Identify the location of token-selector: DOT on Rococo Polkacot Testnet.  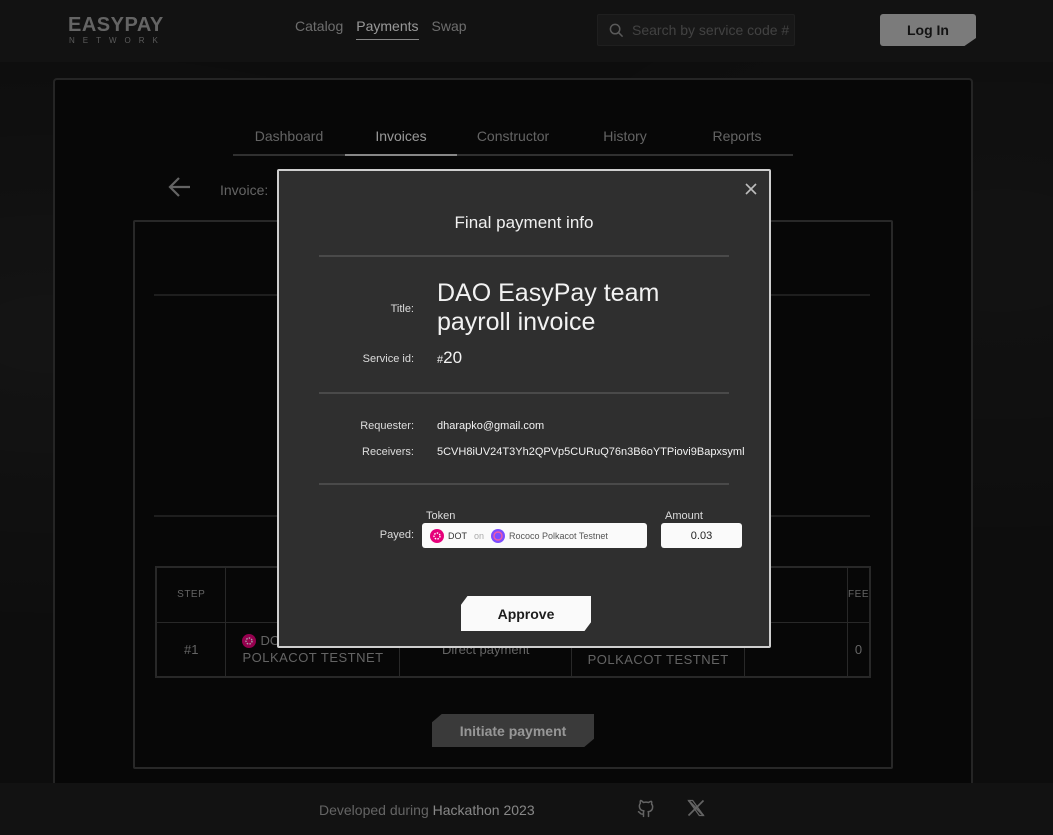
(534, 535).